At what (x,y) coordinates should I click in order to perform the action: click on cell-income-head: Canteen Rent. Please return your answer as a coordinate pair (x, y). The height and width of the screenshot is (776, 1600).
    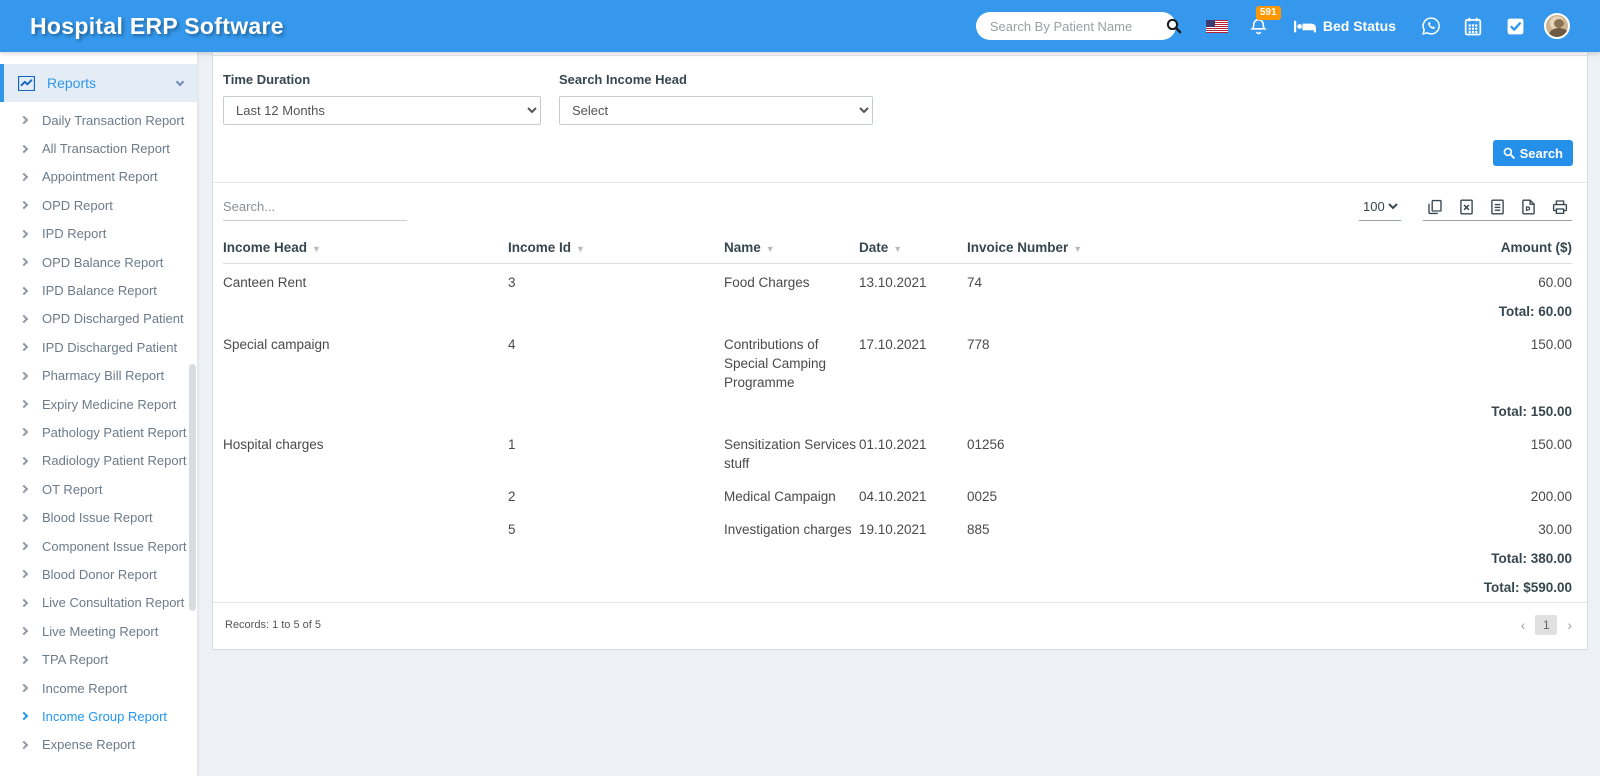
    Looking at the image, I should click on (265, 282).